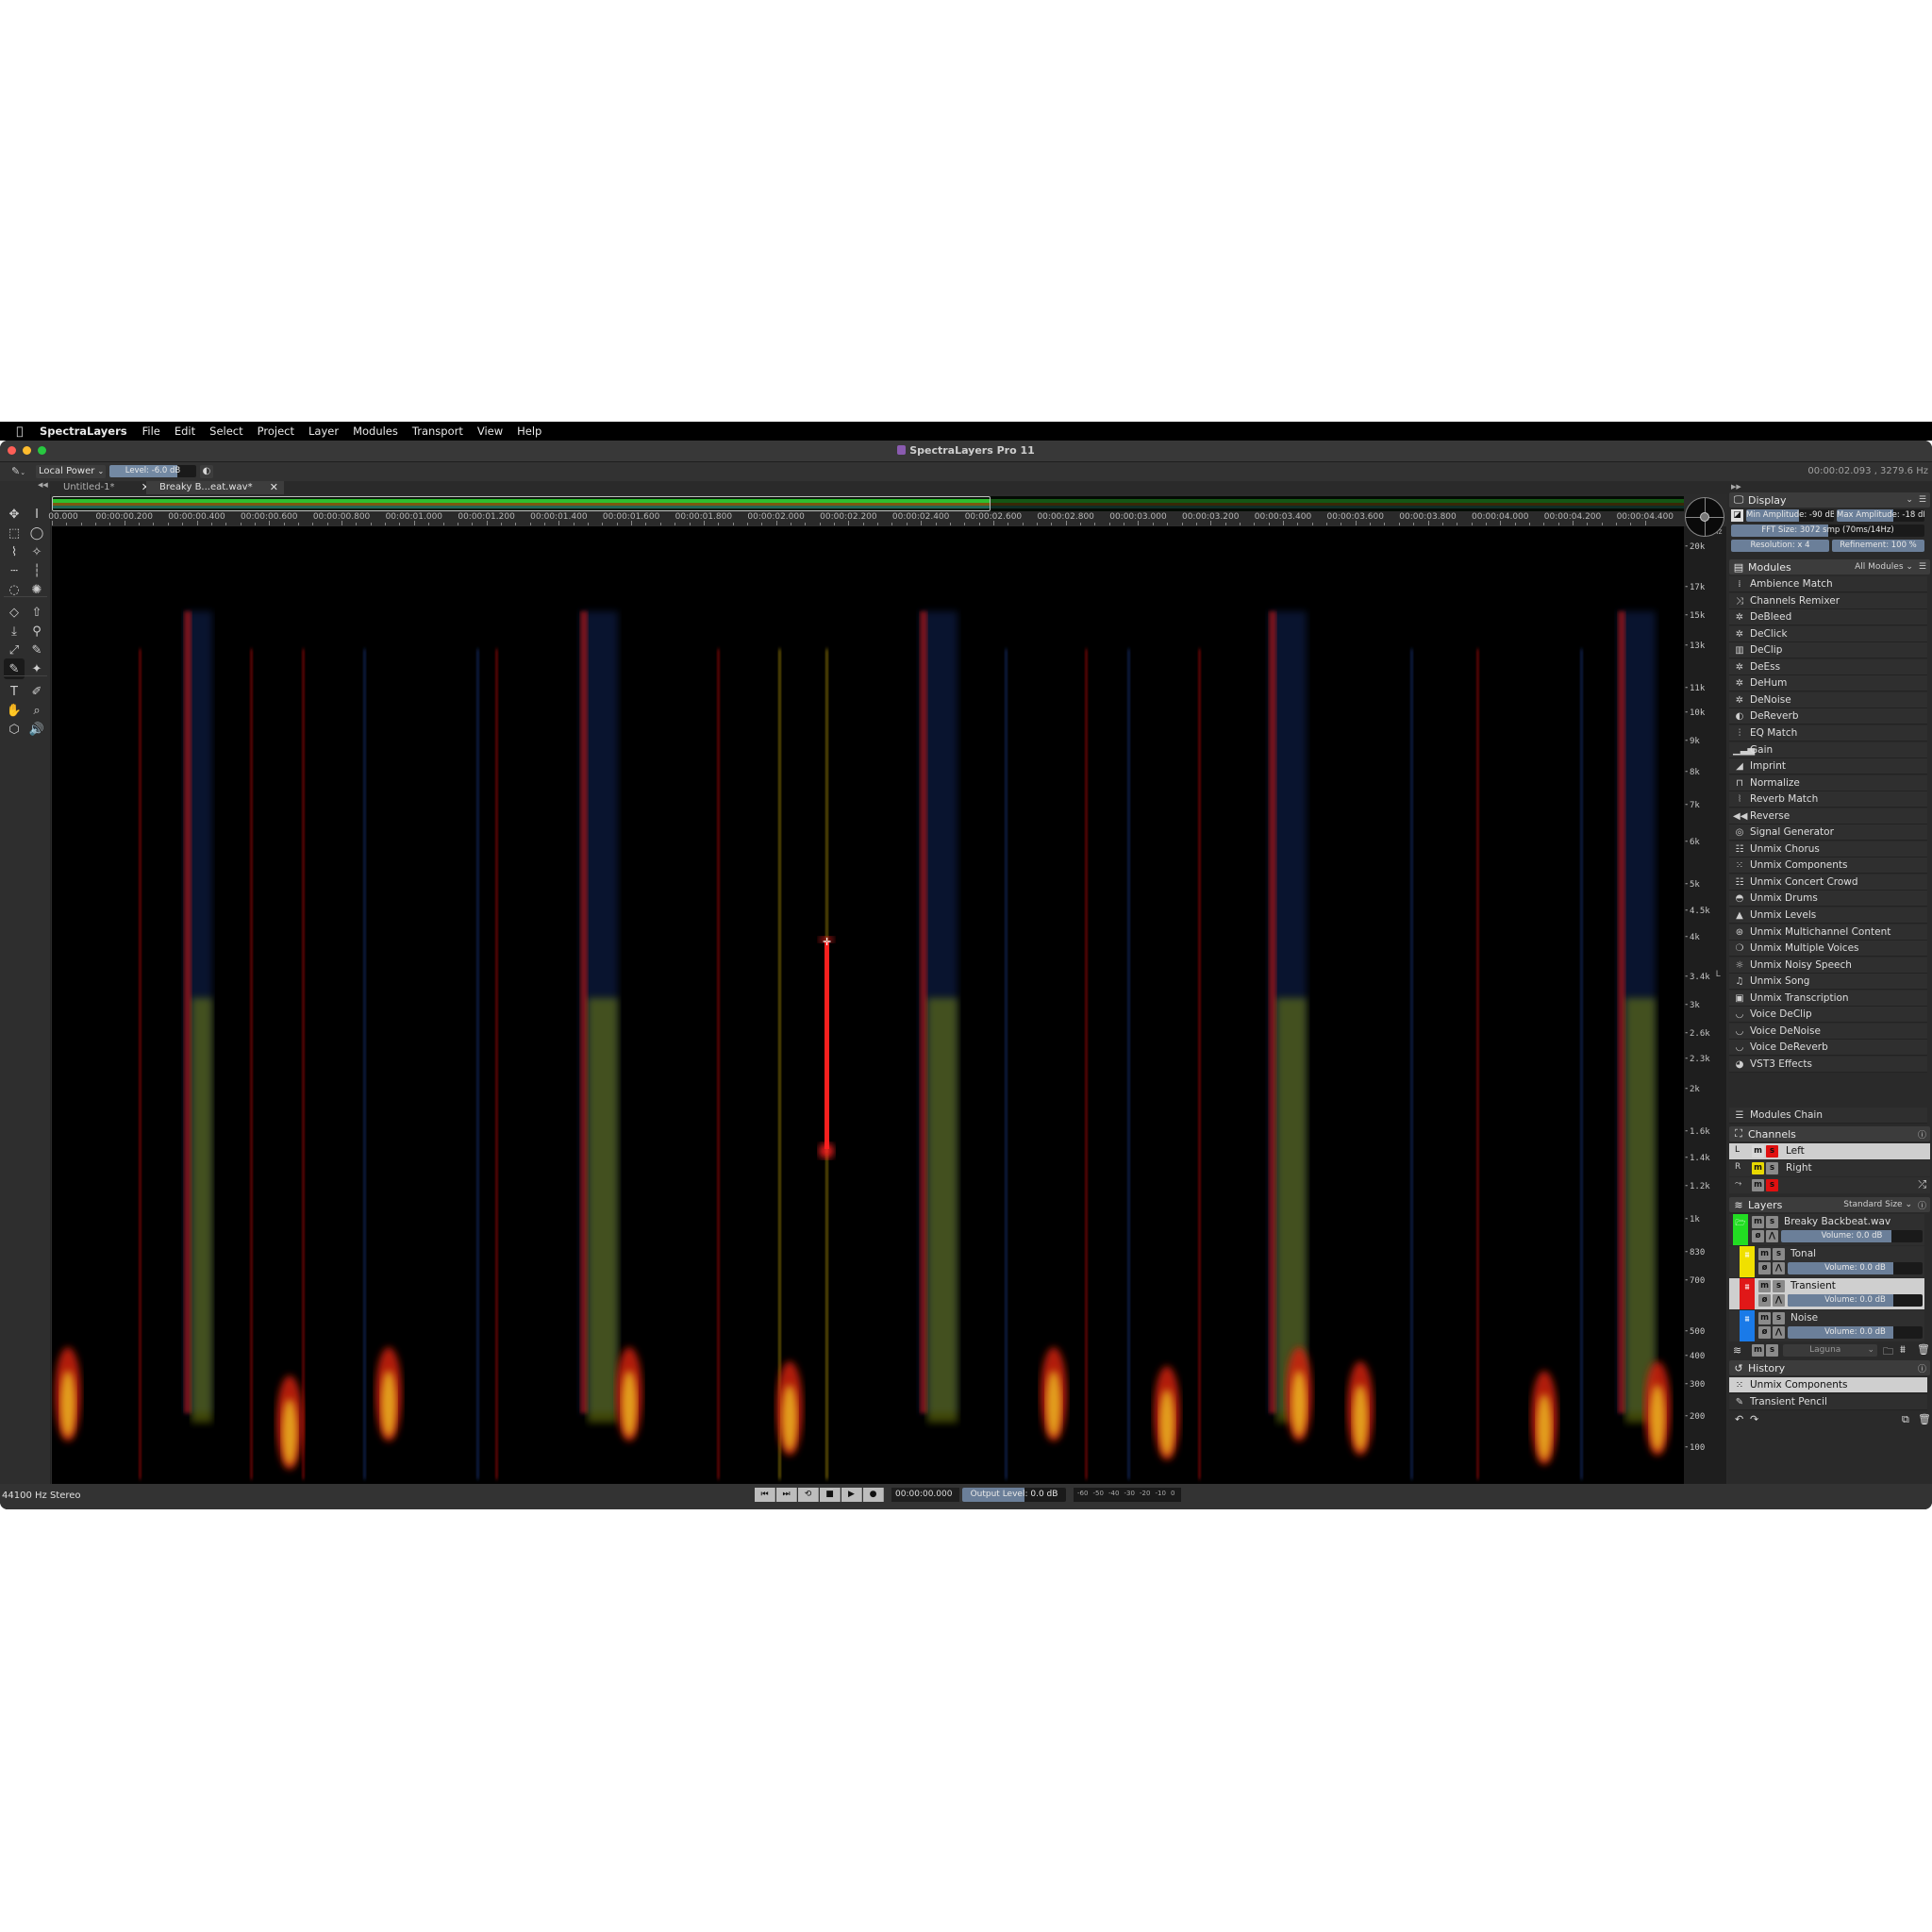 The image size is (1932, 1932). What do you see at coordinates (1828, 816) in the screenshot?
I see `module-reverse: ◀◀ Reverse` at bounding box center [1828, 816].